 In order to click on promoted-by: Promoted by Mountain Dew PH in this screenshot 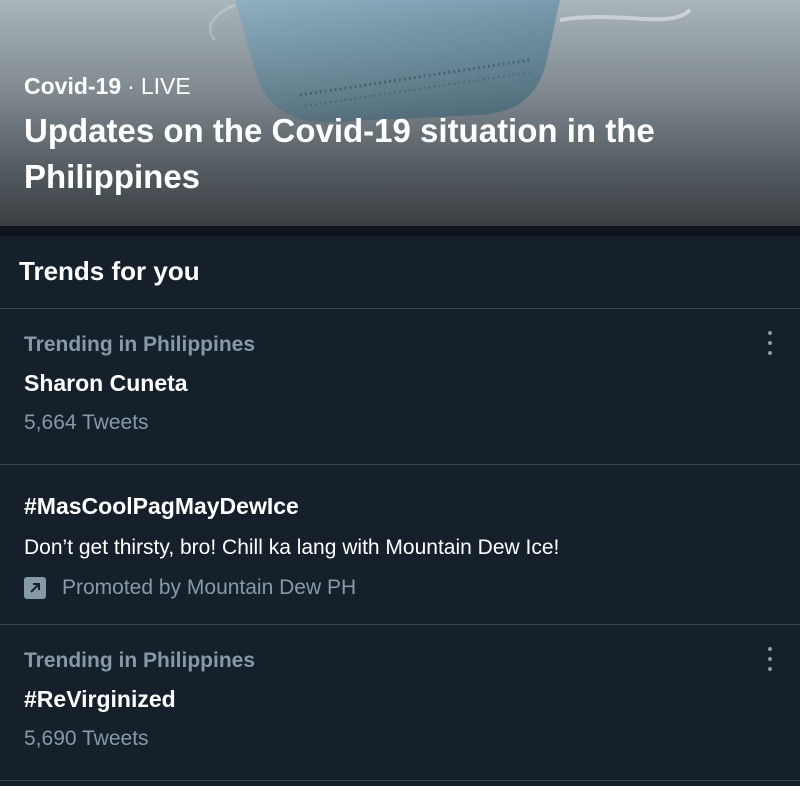, I will do `click(400, 588)`.